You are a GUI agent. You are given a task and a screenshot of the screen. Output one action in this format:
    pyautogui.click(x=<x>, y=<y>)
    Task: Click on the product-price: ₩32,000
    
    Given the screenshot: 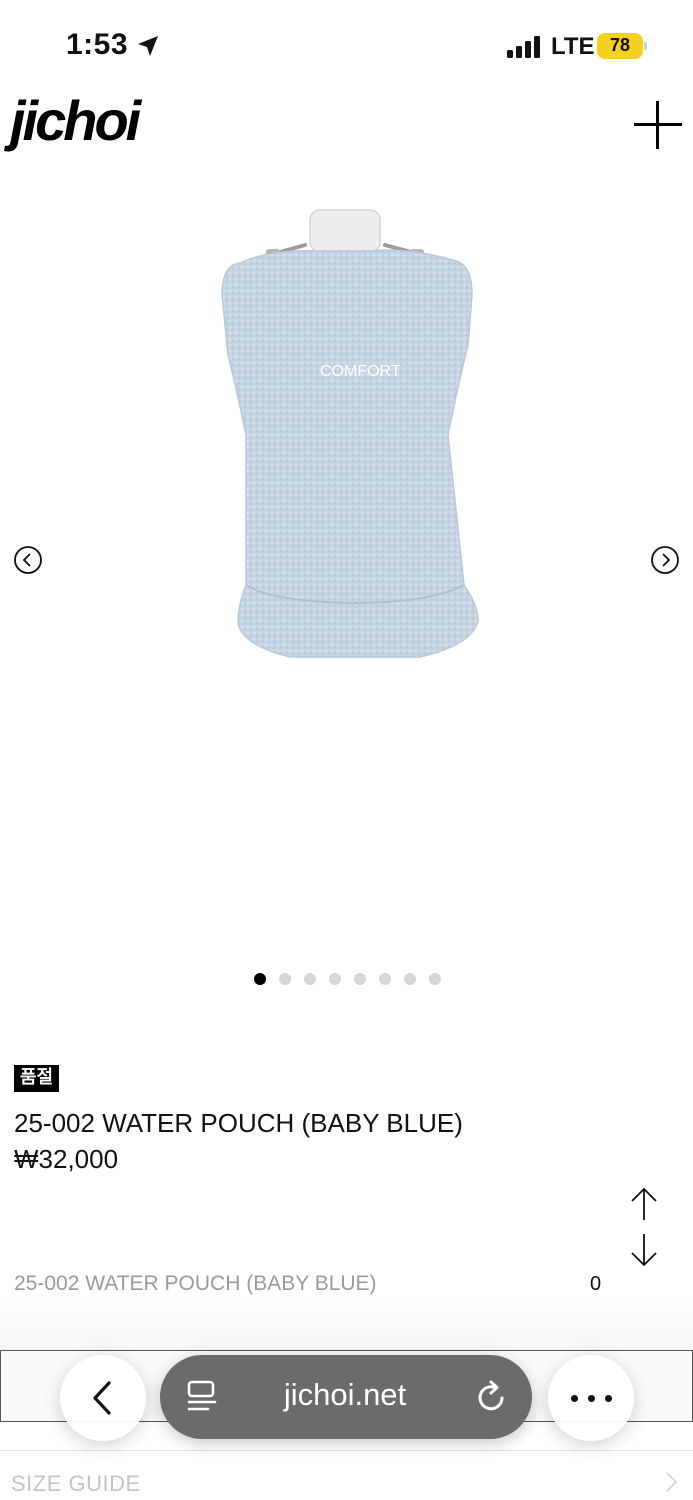 What is the action you would take?
    pyautogui.click(x=66, y=1159)
    